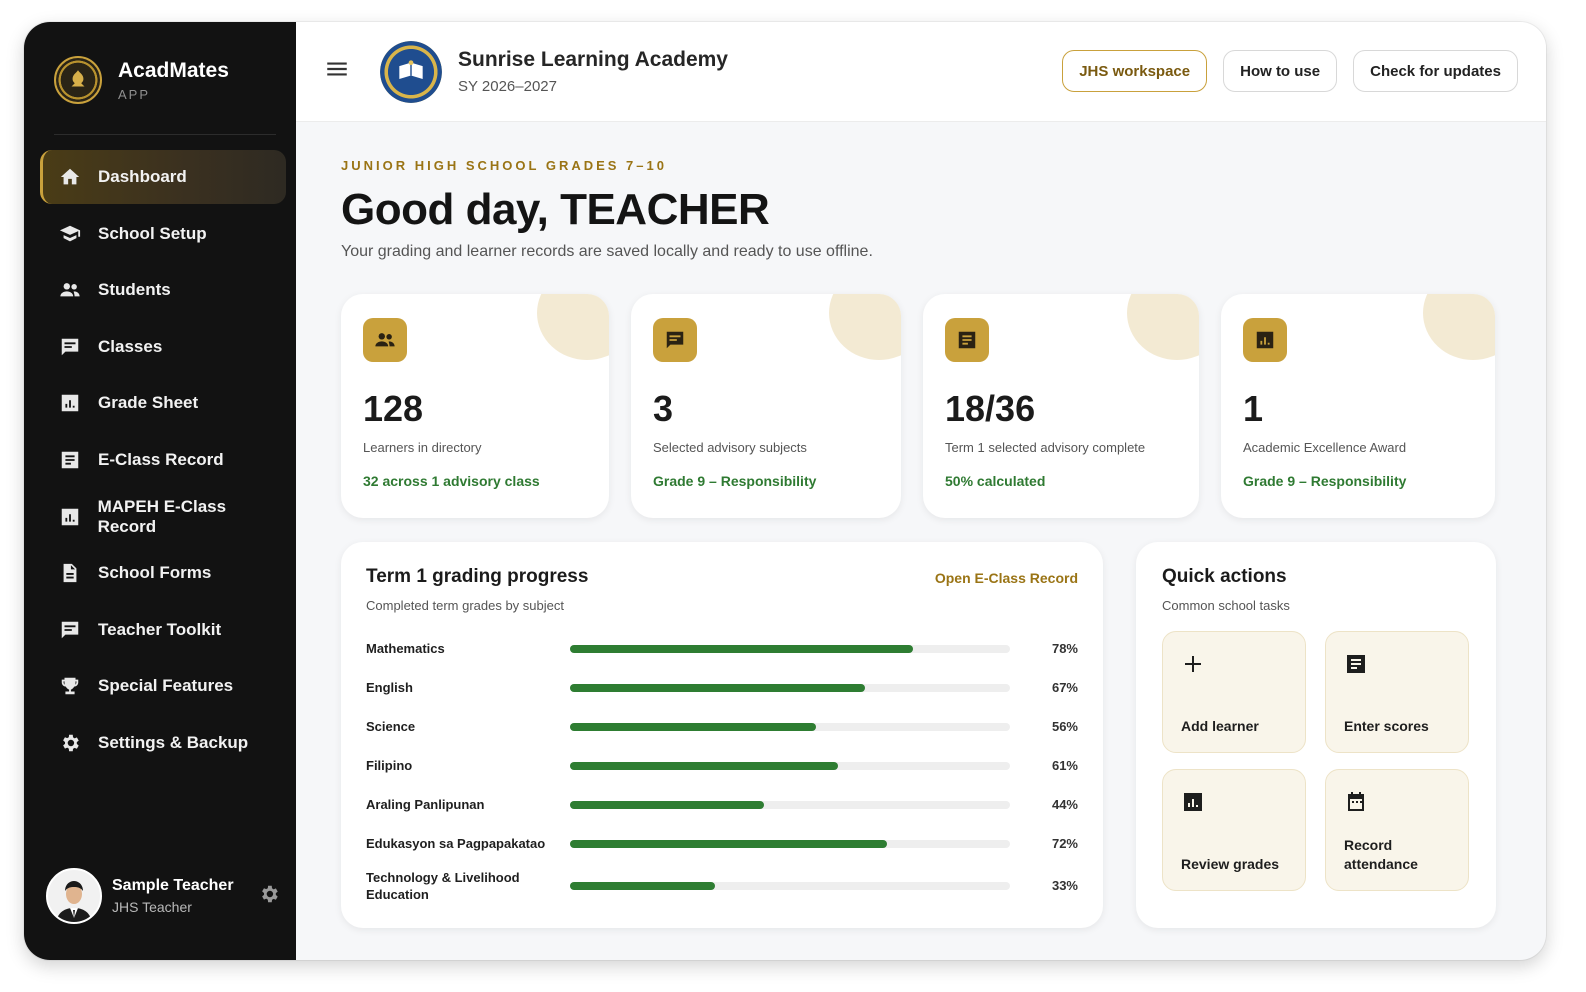 This screenshot has height=992, width=1586. Describe the element at coordinates (593, 59) in the screenshot. I see `school-name: Sunrise Learning Academy` at that location.